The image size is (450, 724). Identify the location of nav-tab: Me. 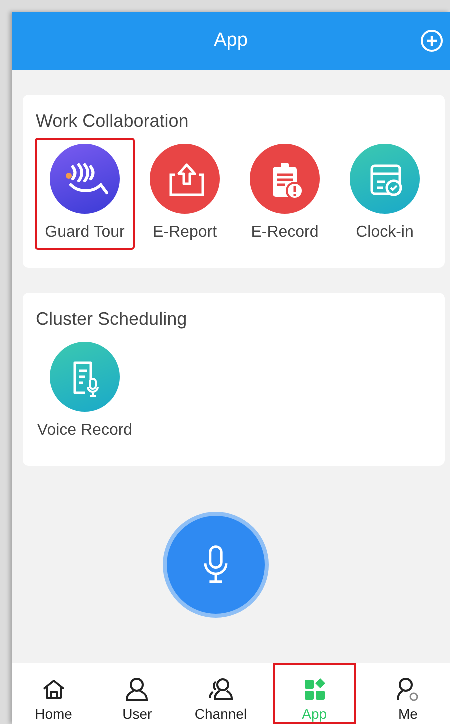
(408, 693).